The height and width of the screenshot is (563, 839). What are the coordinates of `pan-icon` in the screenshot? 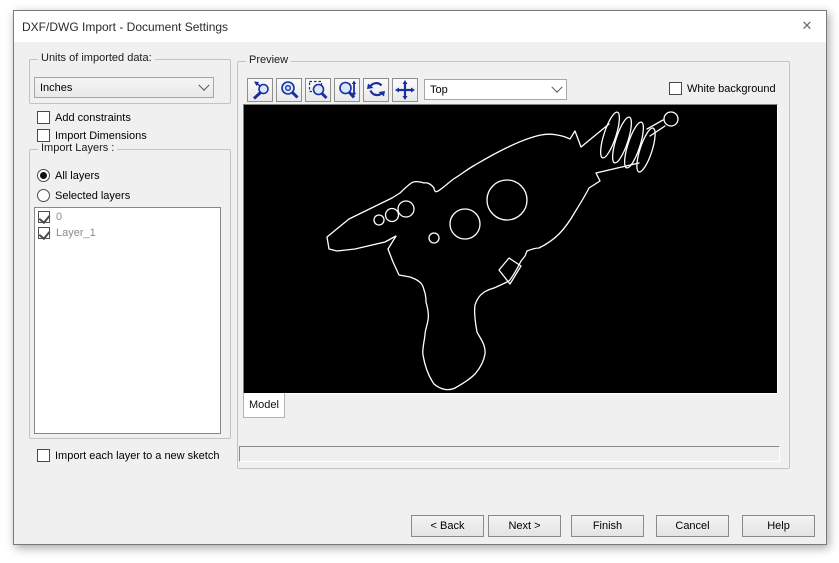 It's located at (405, 90).